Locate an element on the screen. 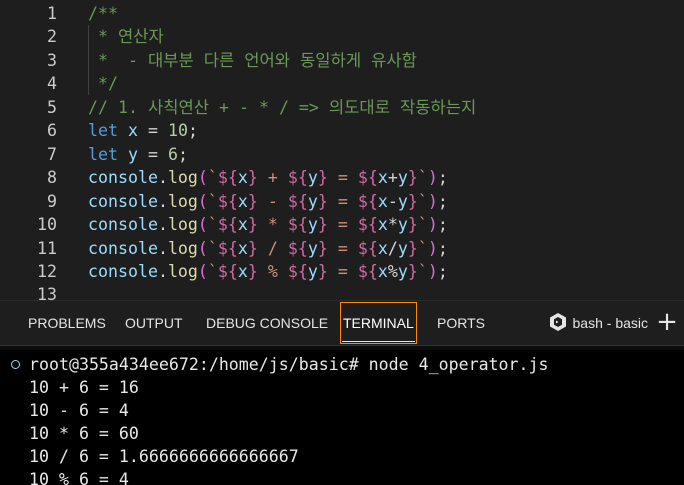 The image size is (684, 485). line-number: 8 is located at coordinates (52, 178).